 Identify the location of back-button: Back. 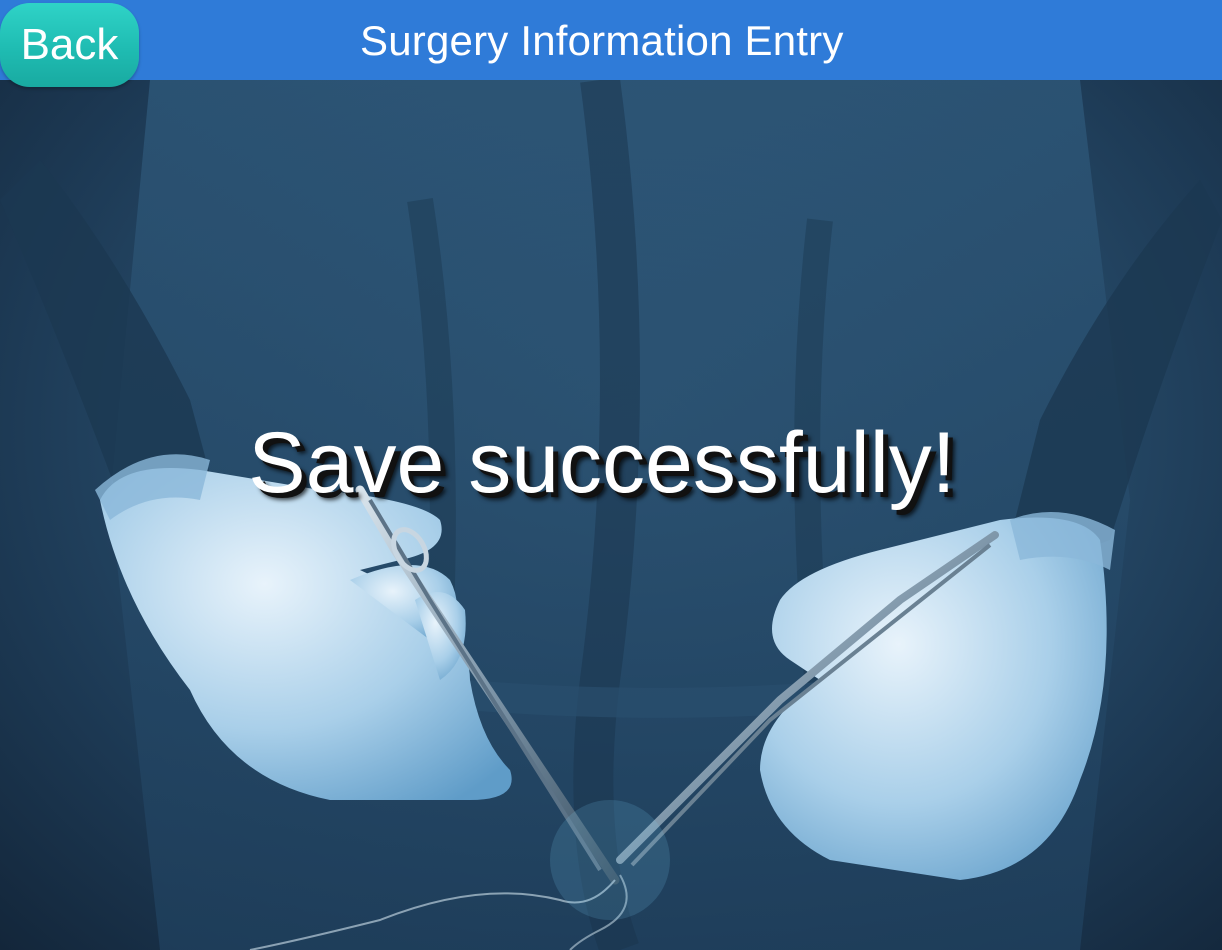
(69, 45).